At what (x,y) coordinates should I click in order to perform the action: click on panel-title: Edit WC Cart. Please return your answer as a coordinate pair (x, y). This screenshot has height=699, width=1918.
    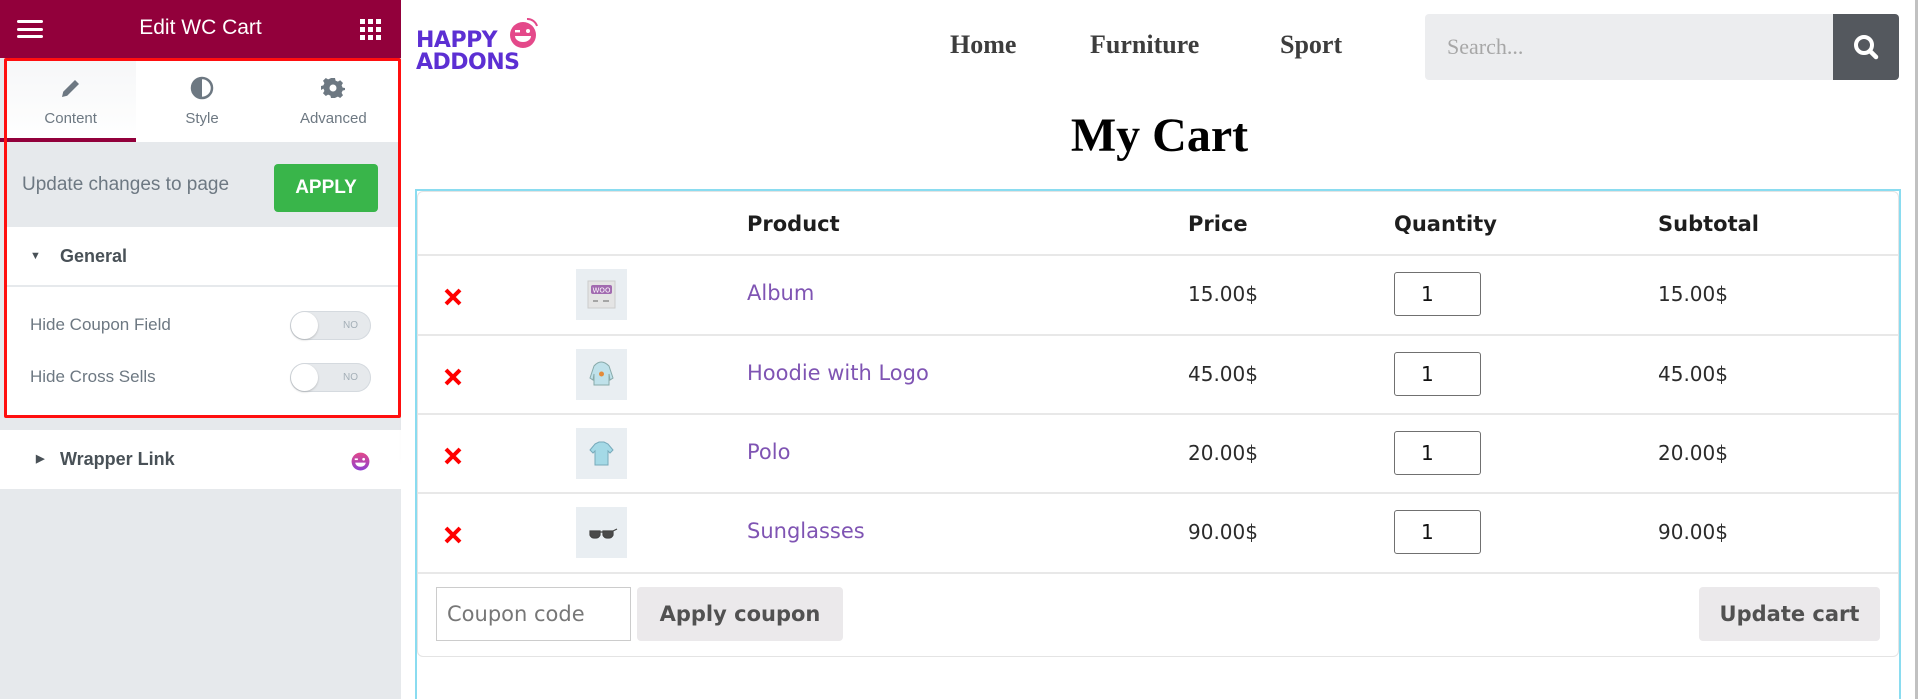
    Looking at the image, I should click on (200, 27).